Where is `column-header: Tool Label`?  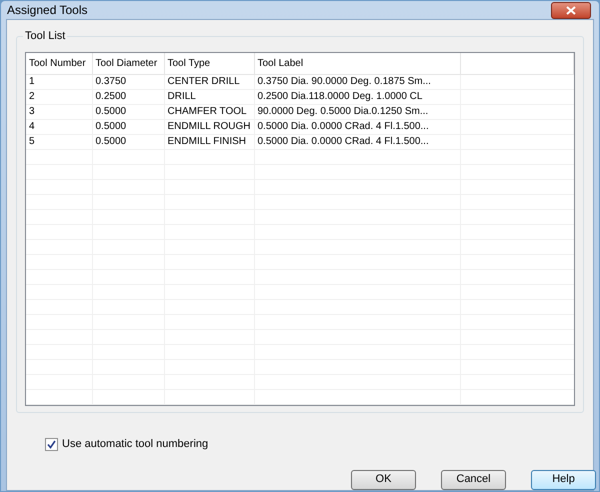 column-header: Tool Label is located at coordinates (357, 63).